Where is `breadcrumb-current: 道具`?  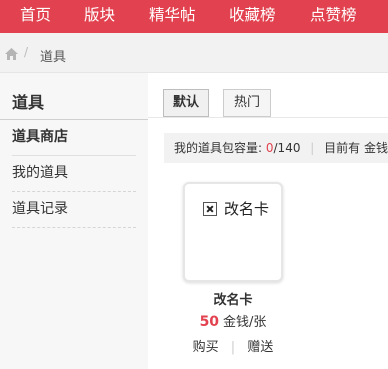 breadcrumb-current: 道具 is located at coordinates (53, 55).